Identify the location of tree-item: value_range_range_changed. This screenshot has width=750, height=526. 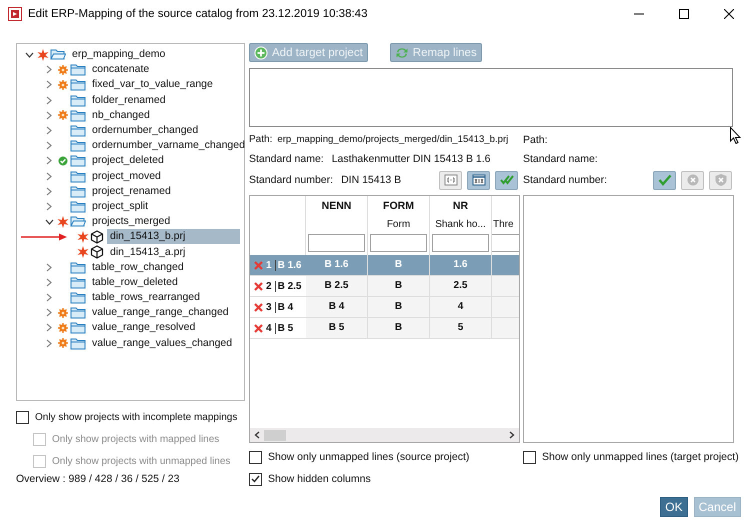
(160, 312).